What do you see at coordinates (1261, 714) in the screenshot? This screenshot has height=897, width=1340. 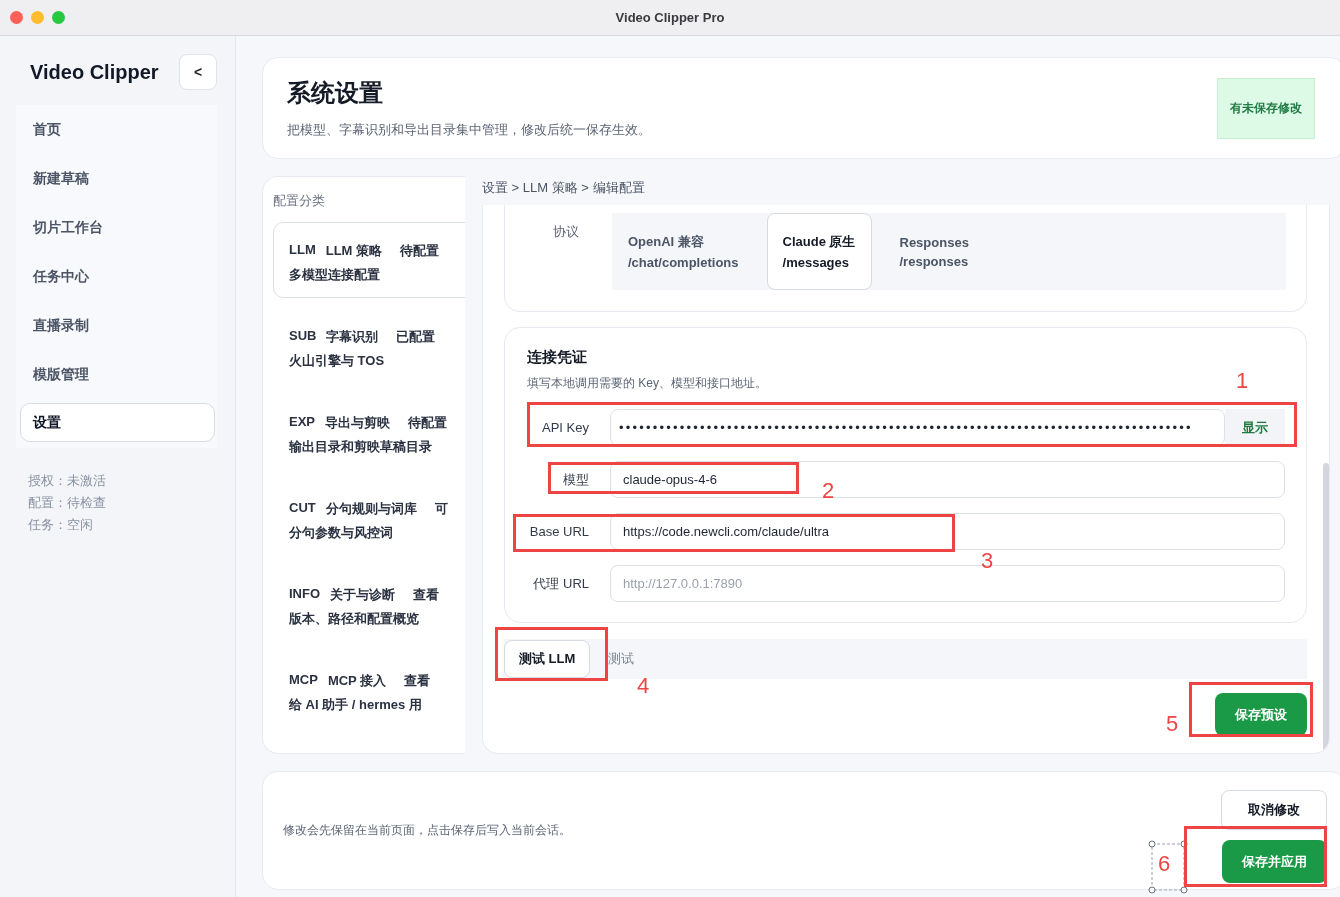 I see `save-preset-button: 保存预设` at bounding box center [1261, 714].